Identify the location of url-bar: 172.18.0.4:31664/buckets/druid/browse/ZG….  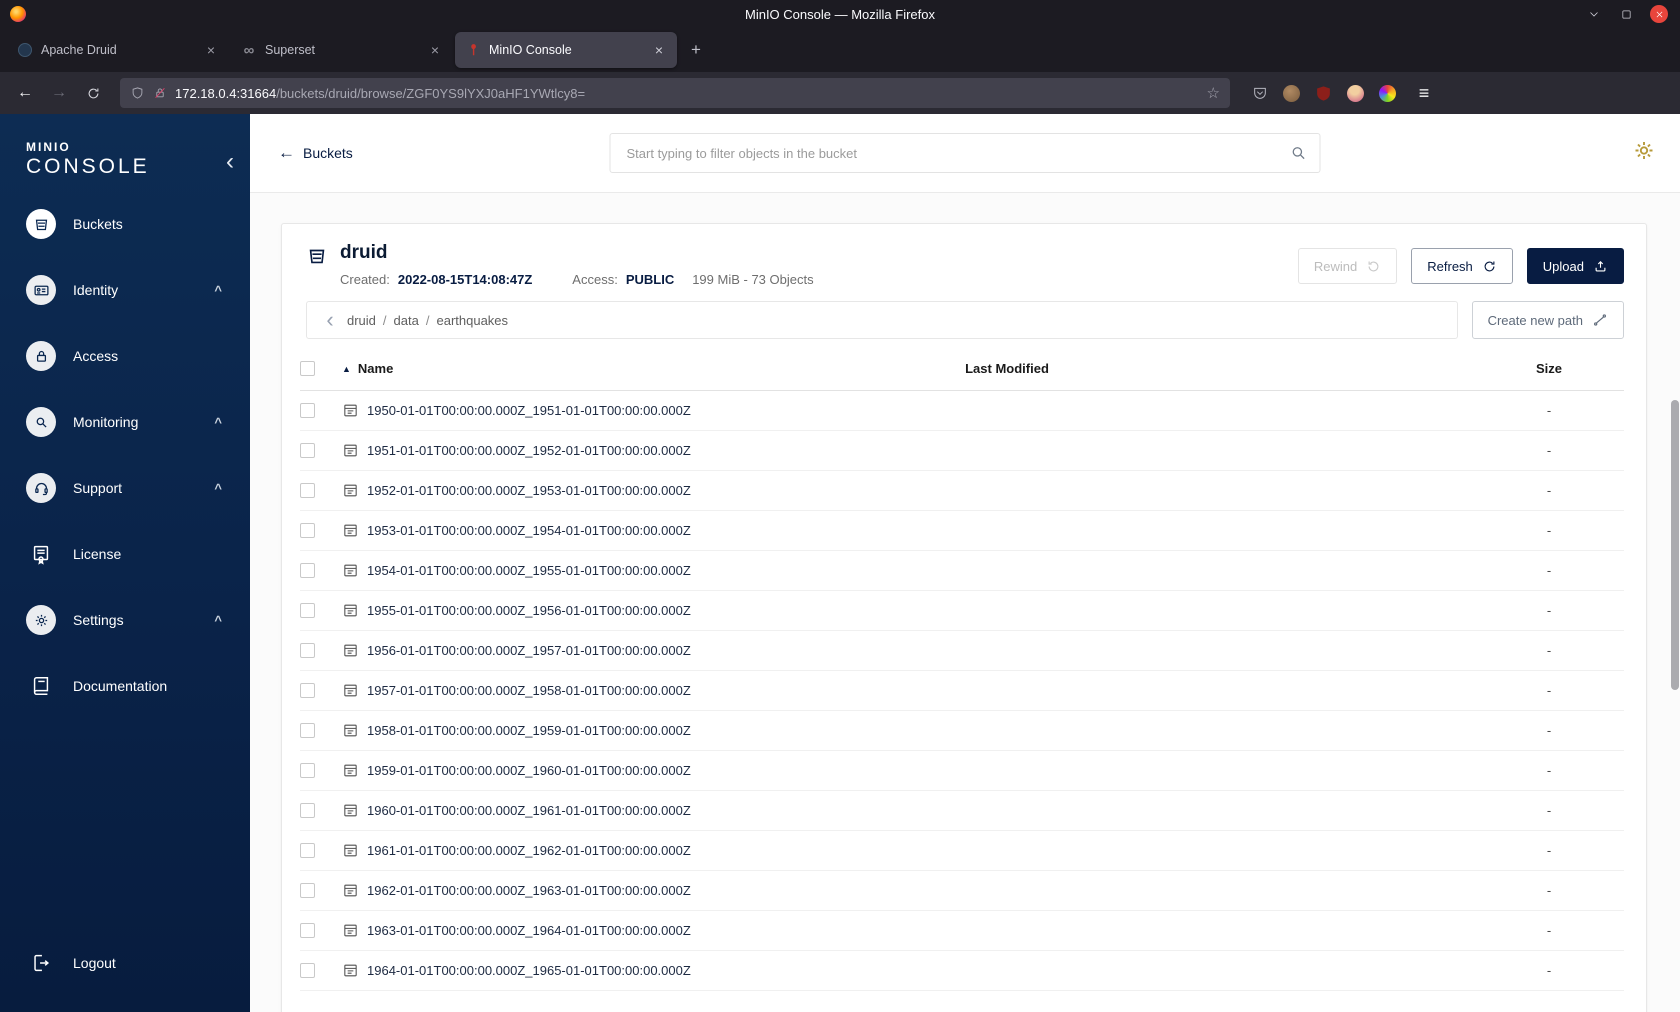
(675, 93).